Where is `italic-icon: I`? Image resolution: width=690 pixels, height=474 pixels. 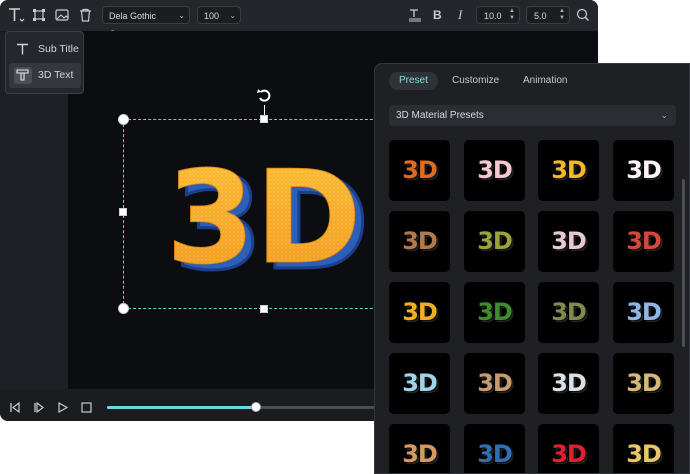
italic-icon: I is located at coordinates (460, 15).